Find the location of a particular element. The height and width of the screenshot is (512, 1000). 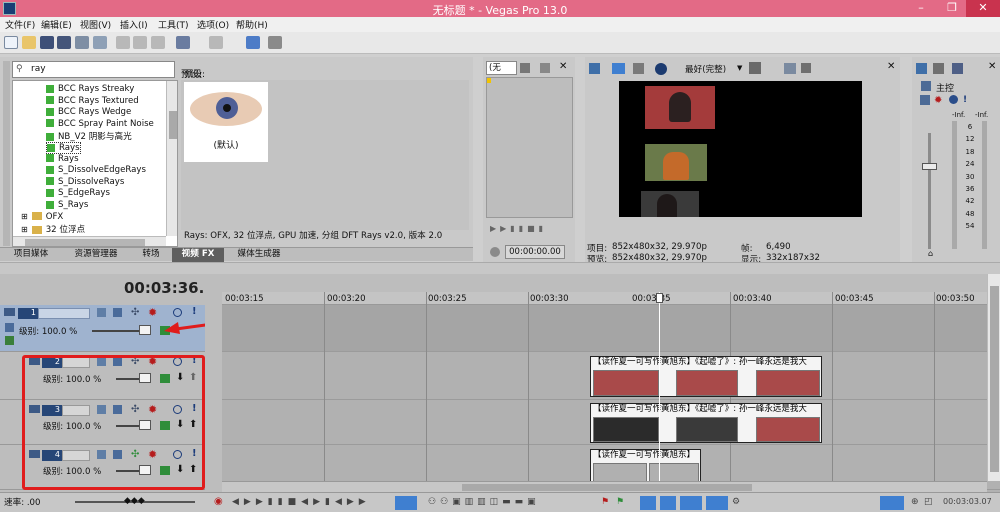

playhead is located at coordinates (659, 392).